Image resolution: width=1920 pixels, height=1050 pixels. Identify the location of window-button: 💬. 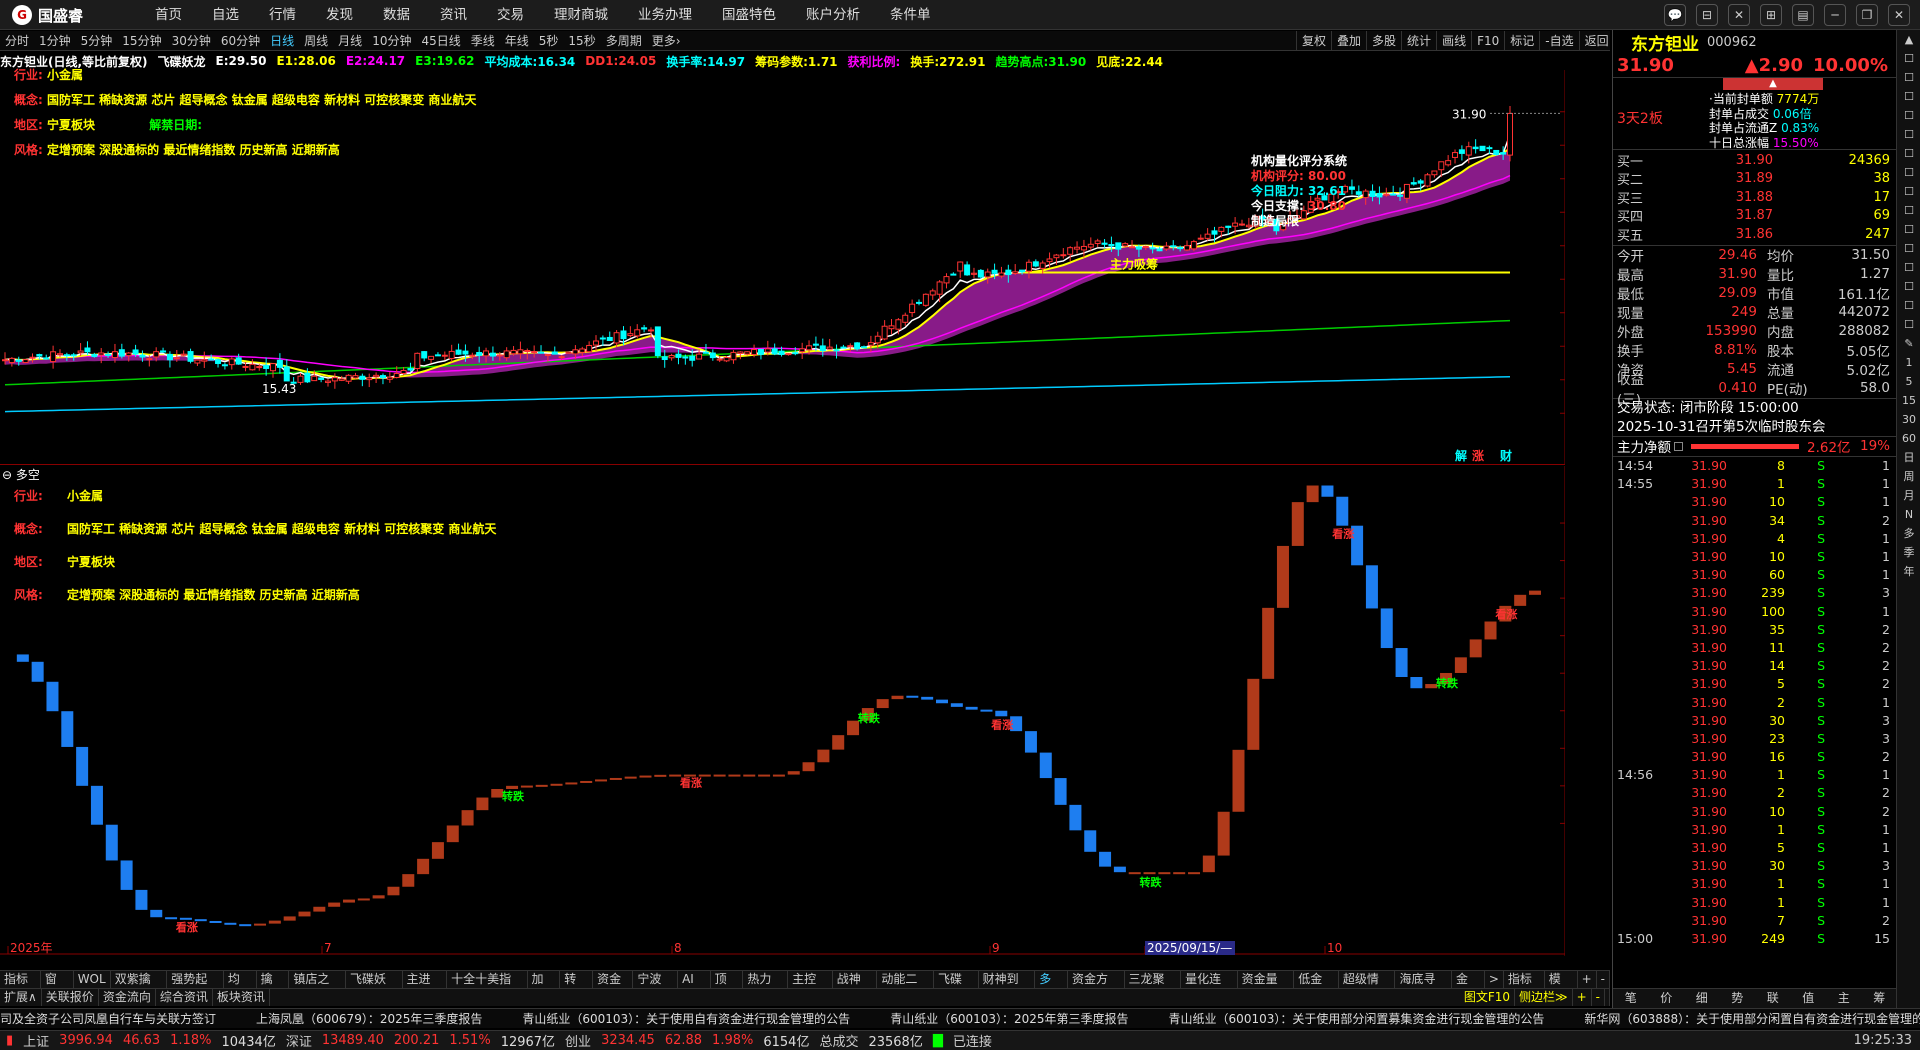
(1675, 15).